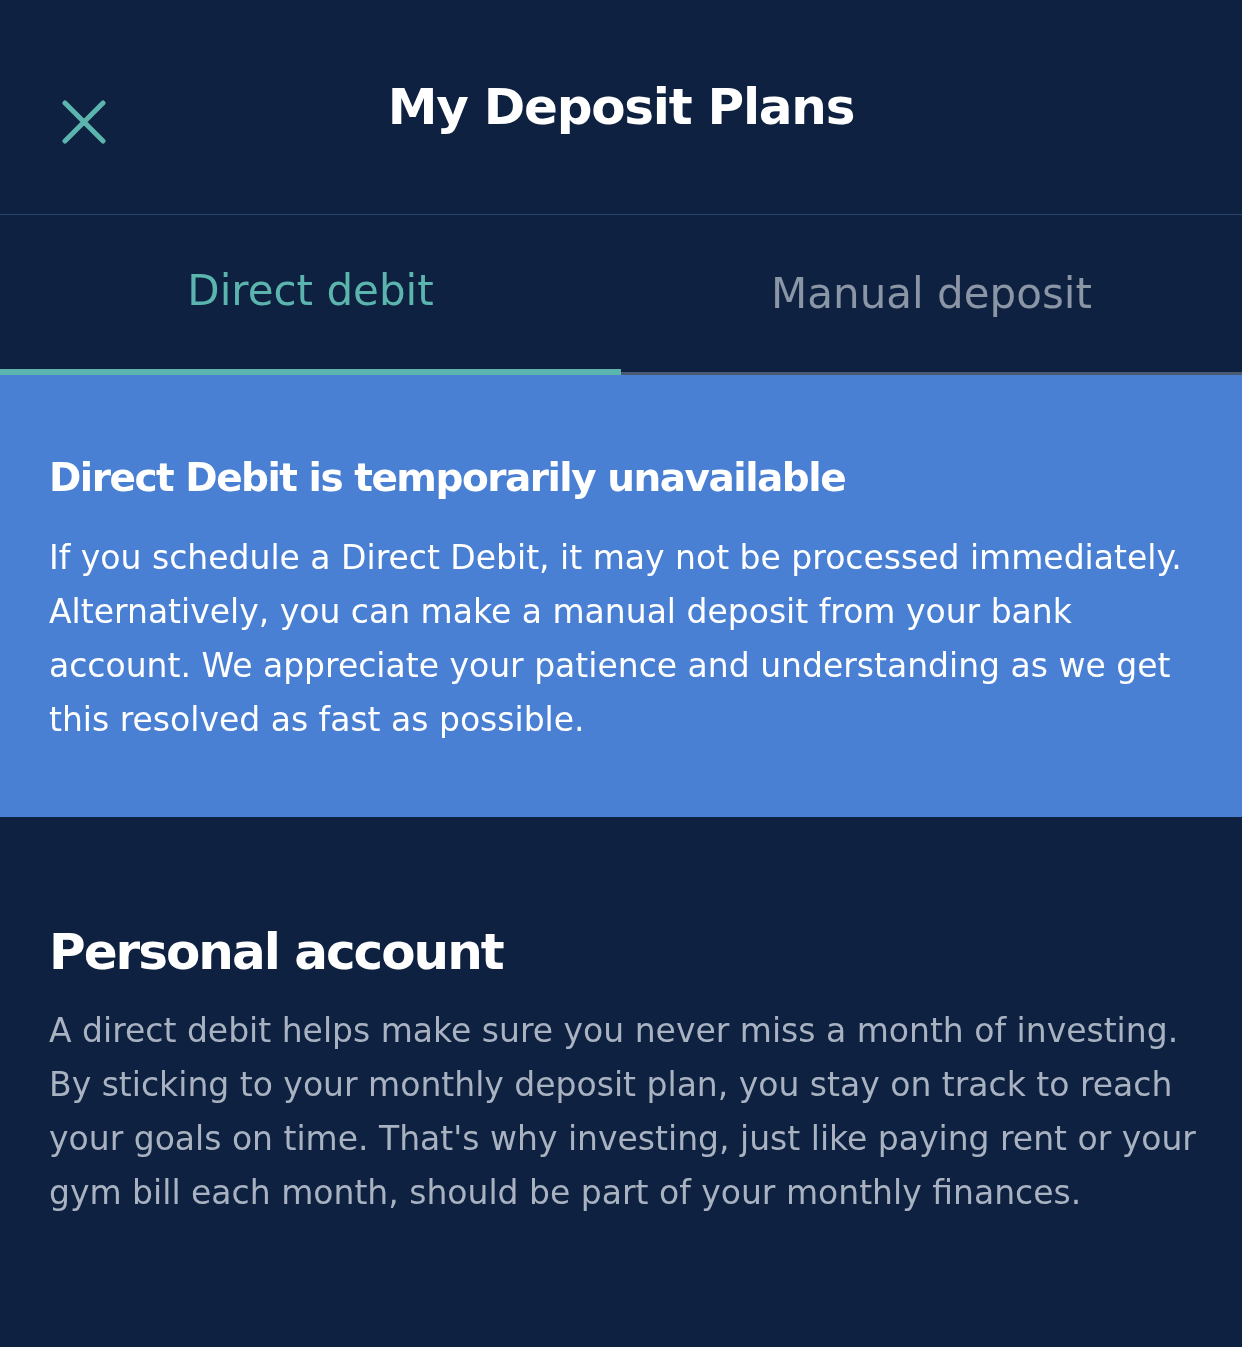  I want to click on section-text: A direct debit helps make sure you never miss a month of investing. By sticking to your monthly deposit plan, you stay on track to reach your goals on time. That's why investing, just like paying rent or your gym bill each month, should be part of your monthly finances., so click(623, 1112).